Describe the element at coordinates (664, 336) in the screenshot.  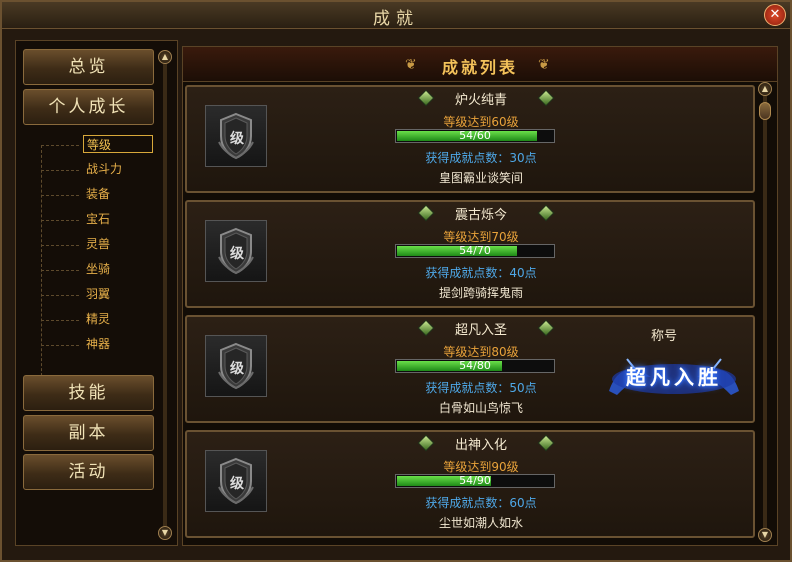
I see `title-label: 称号` at that location.